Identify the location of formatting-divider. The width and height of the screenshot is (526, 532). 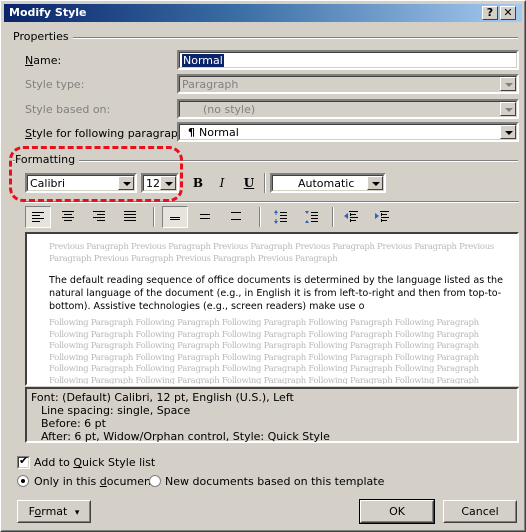
(265, 161).